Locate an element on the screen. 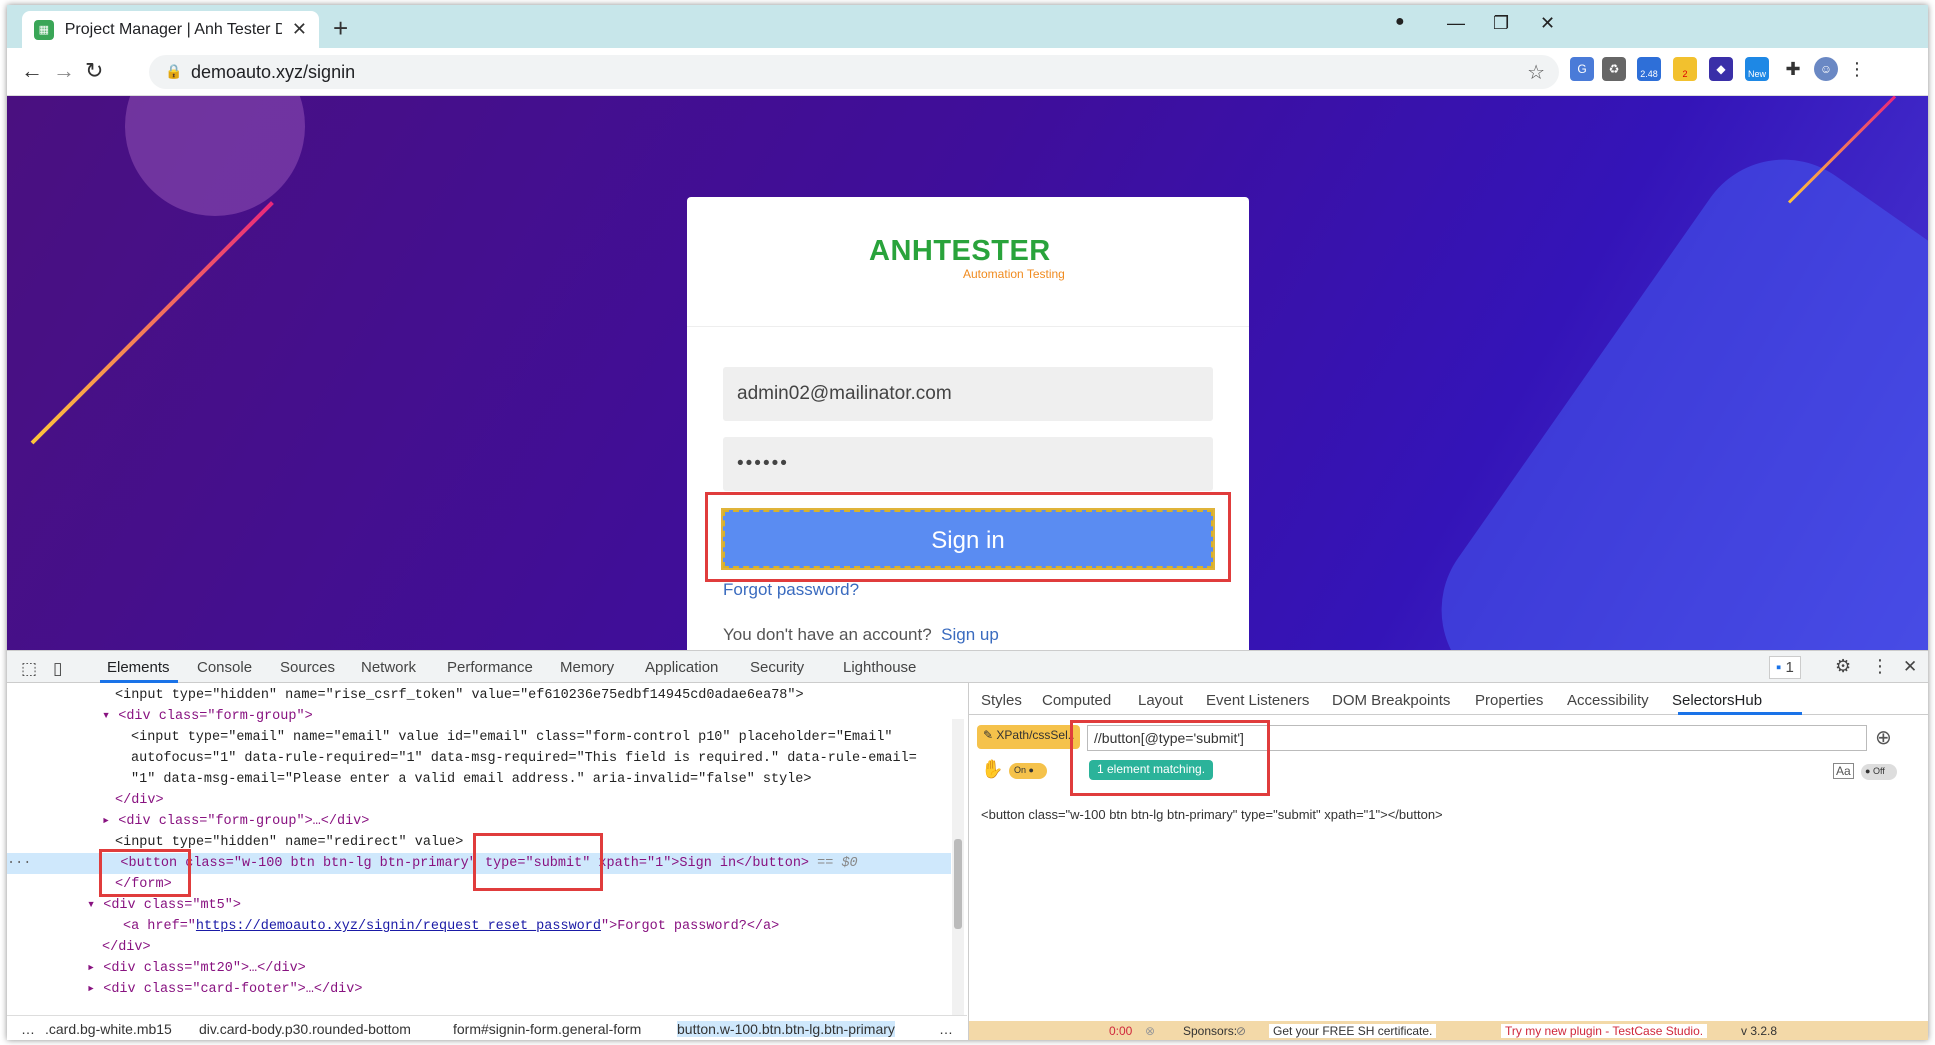 The image size is (1935, 1045). breadcrumb-item-selected: button.w-100.btn.btn-lg.btn-primary is located at coordinates (786, 1029).